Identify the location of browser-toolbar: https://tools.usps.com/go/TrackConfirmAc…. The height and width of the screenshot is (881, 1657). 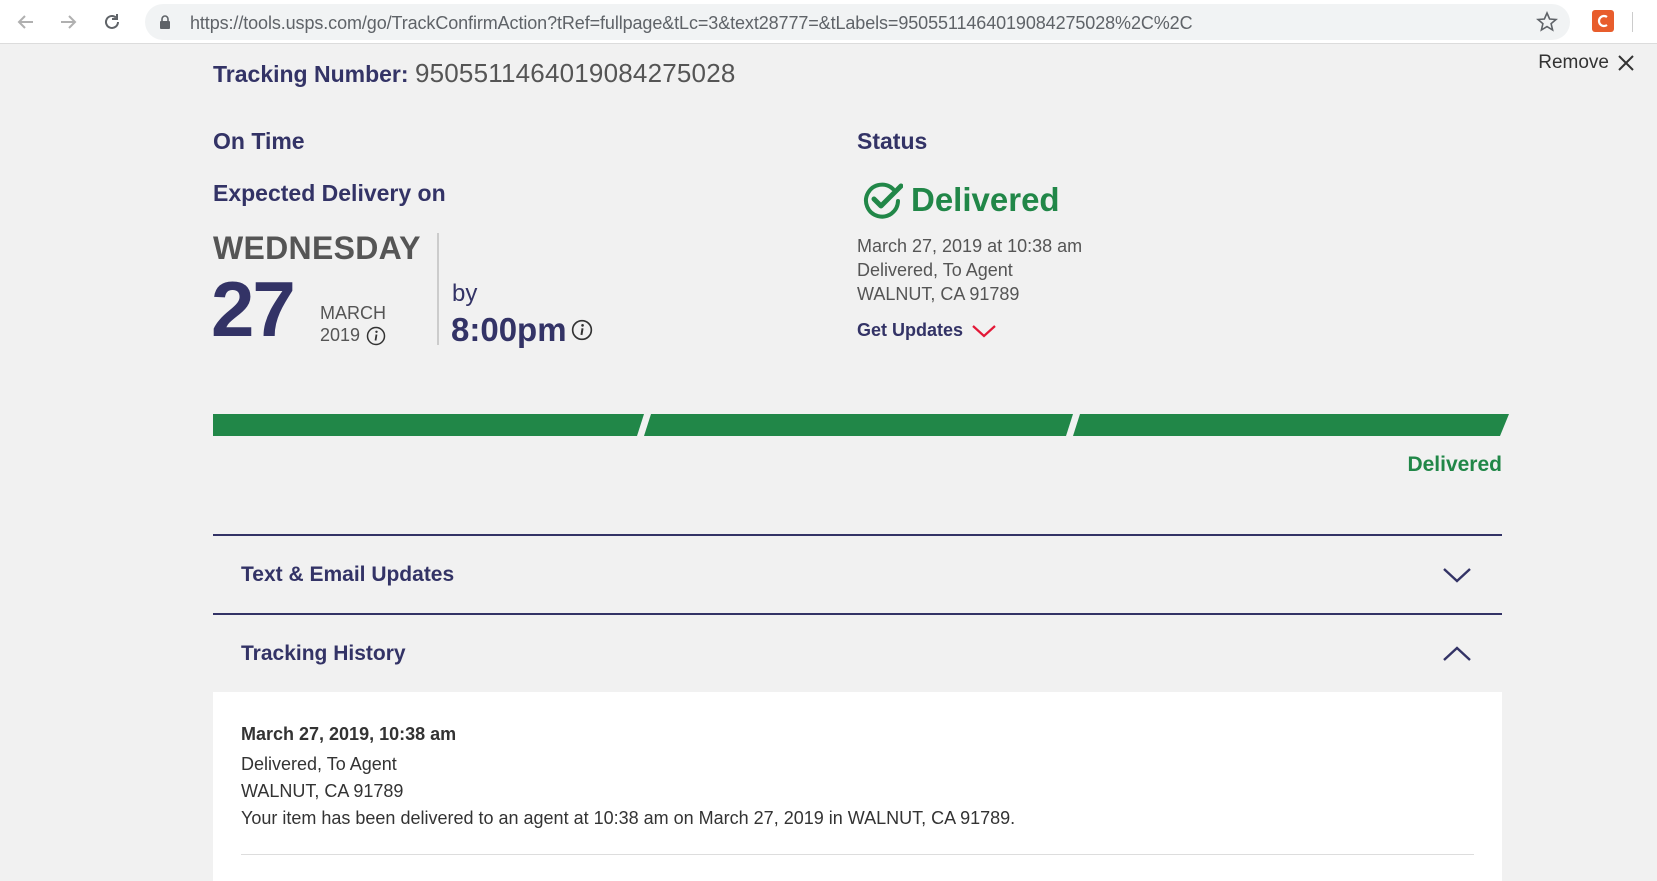
(828, 22).